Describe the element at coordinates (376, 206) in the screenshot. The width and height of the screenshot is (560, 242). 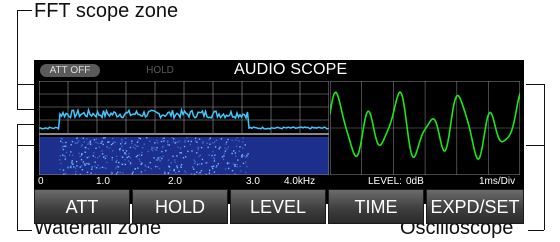
I see `time-button: TIME` at that location.